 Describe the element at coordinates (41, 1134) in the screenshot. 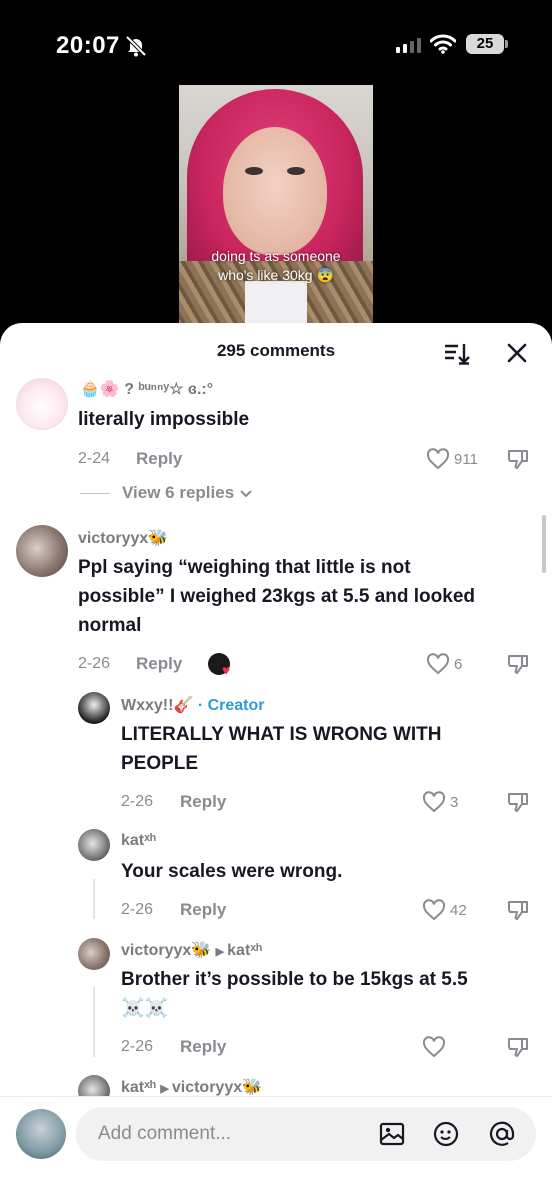

I see `my-avatar` at that location.